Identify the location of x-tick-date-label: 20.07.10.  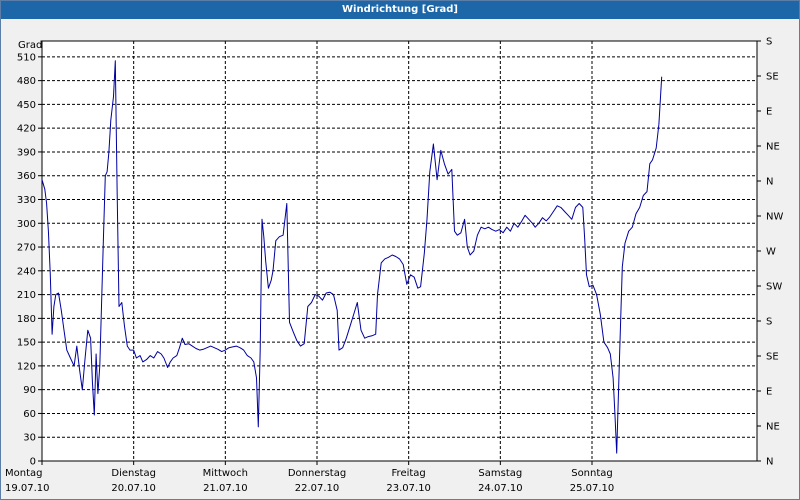
(133, 488).